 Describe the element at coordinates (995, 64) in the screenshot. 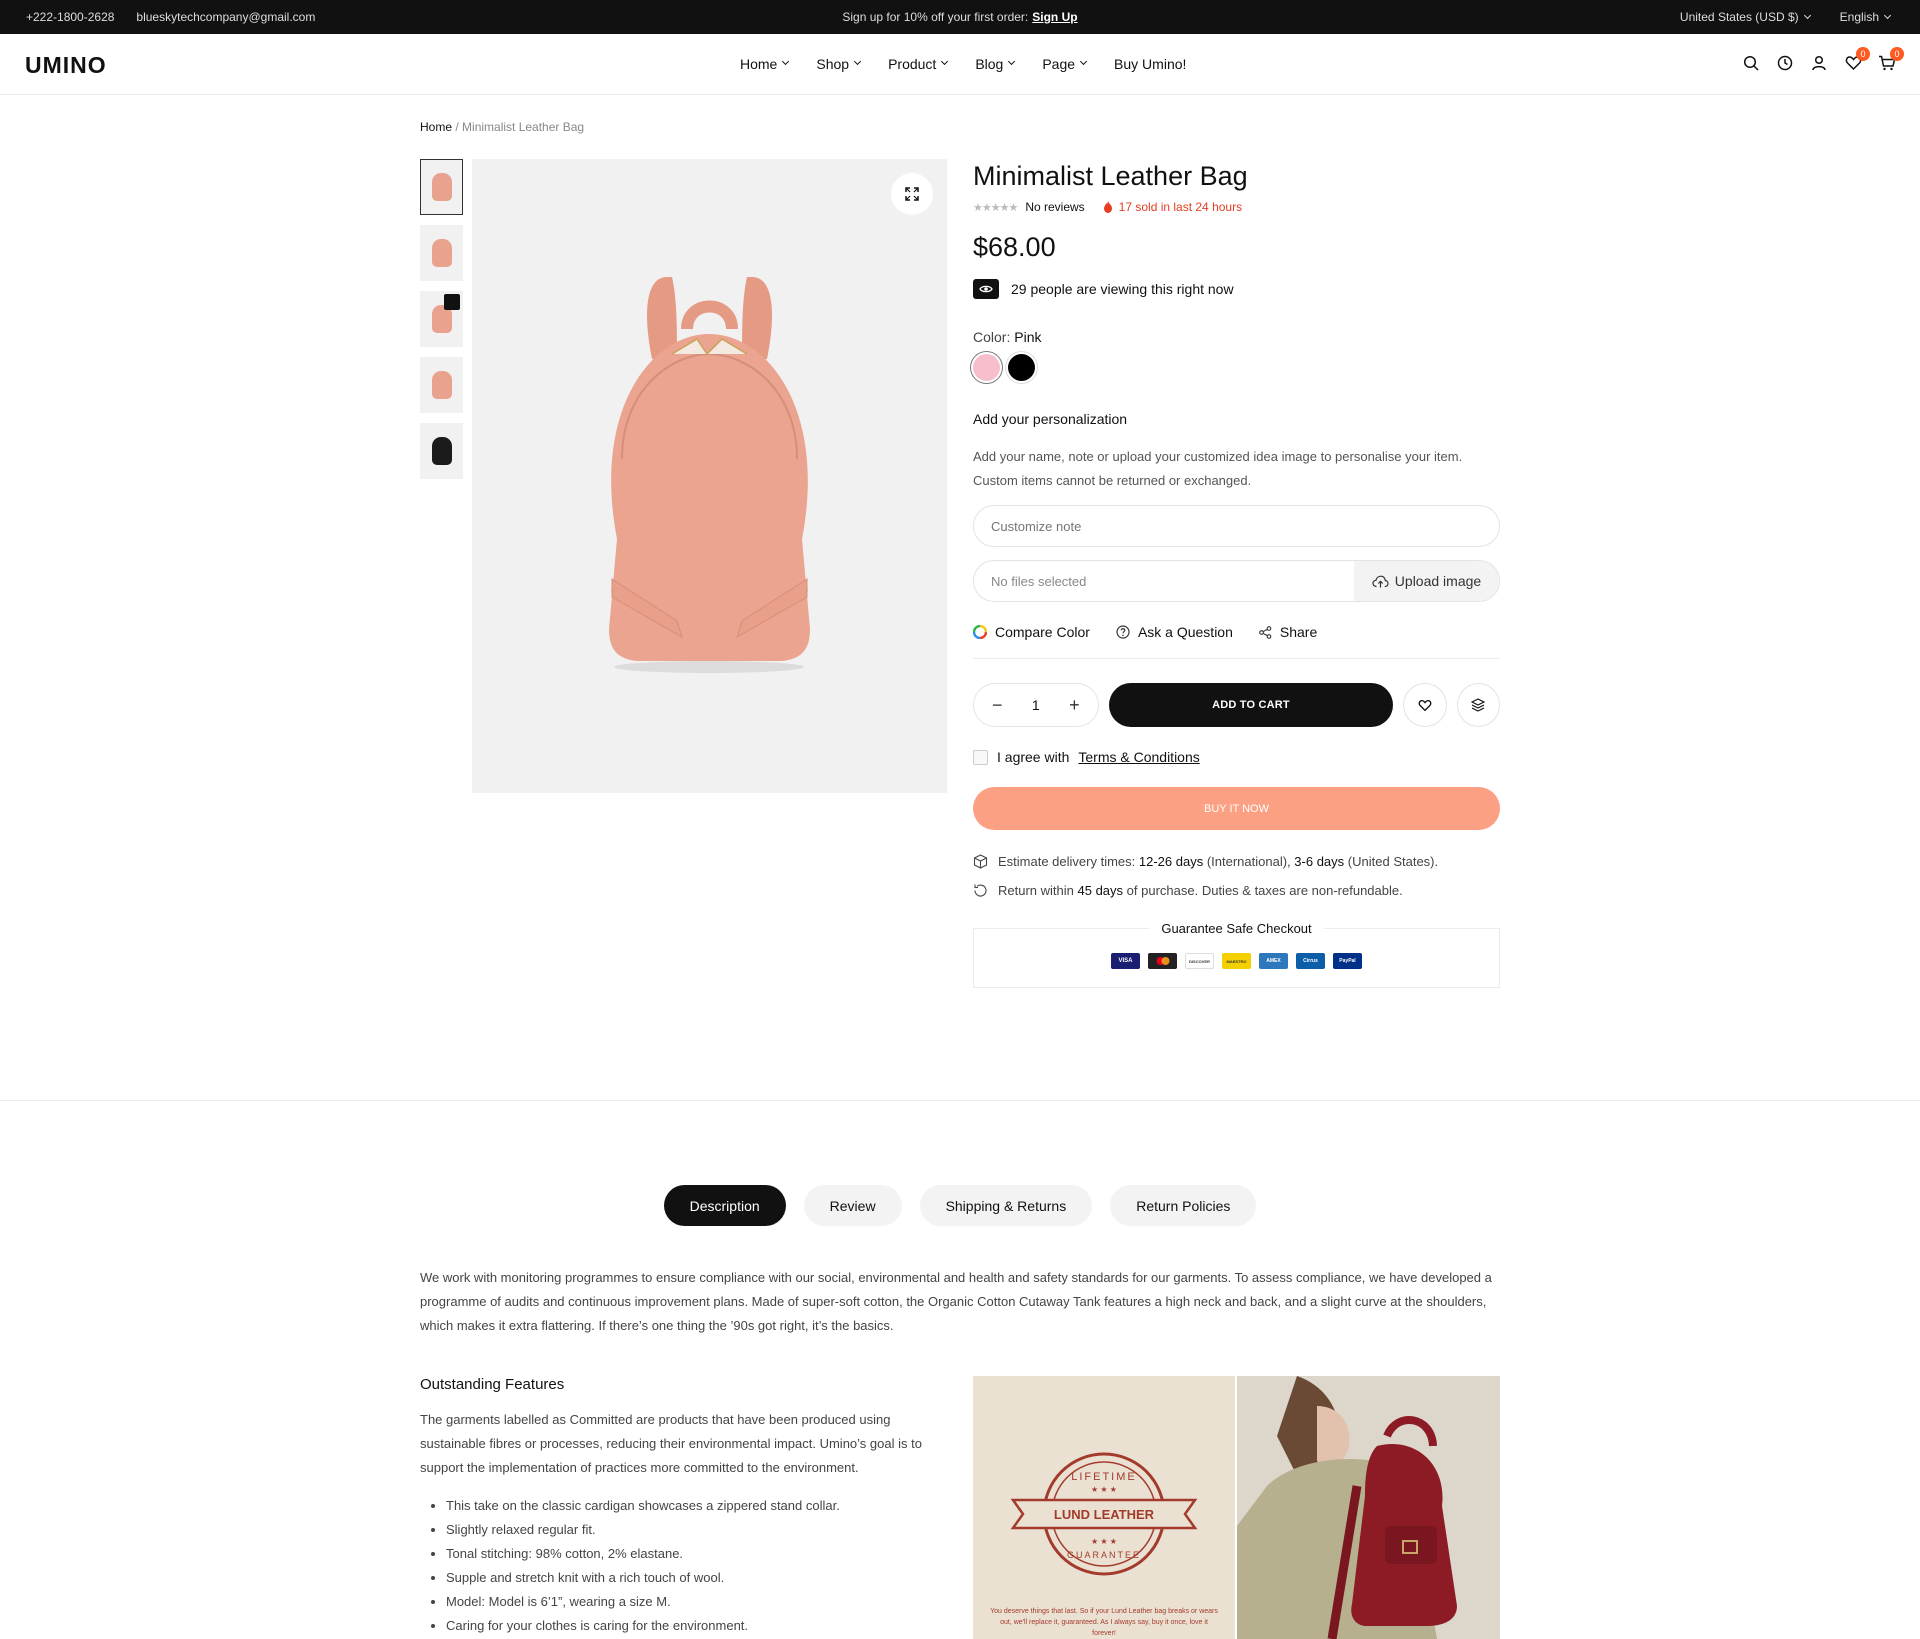

I see `nav-item-blog: Blog` at that location.